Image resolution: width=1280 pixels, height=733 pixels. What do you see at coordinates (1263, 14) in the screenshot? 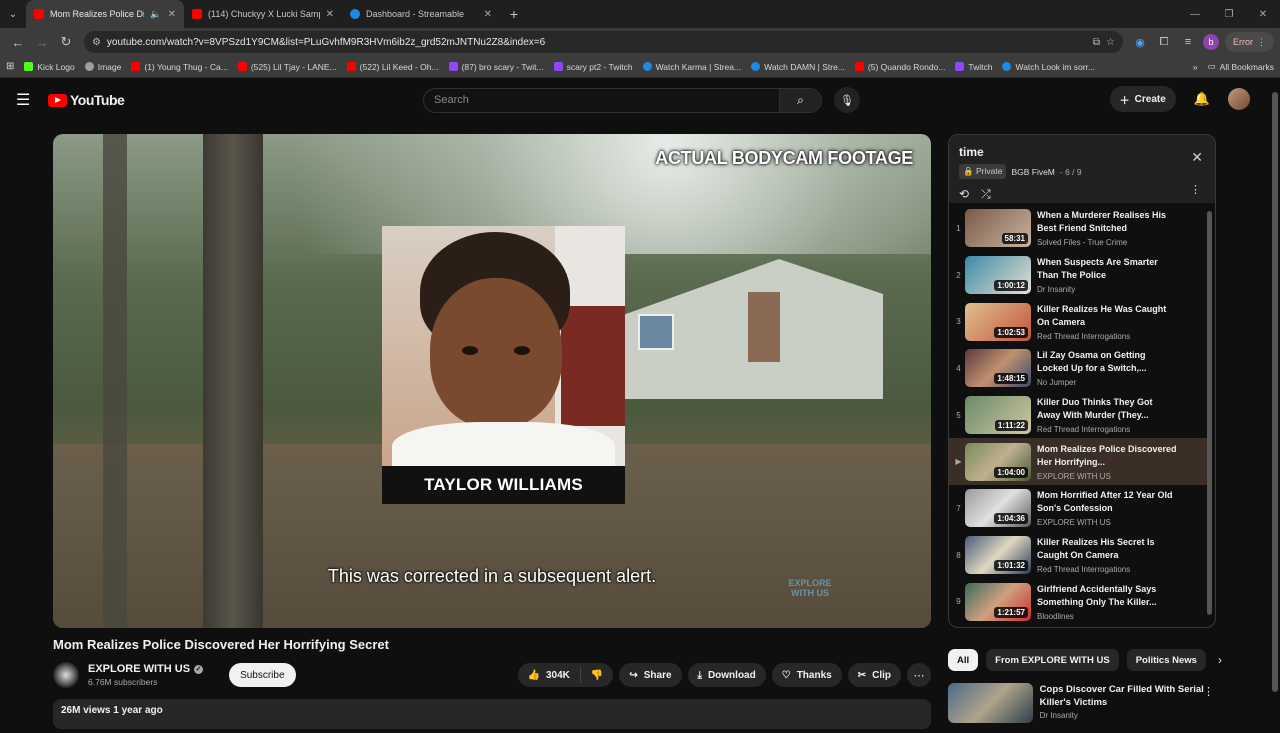
I see `close-window-icon: ✕` at bounding box center [1263, 14].